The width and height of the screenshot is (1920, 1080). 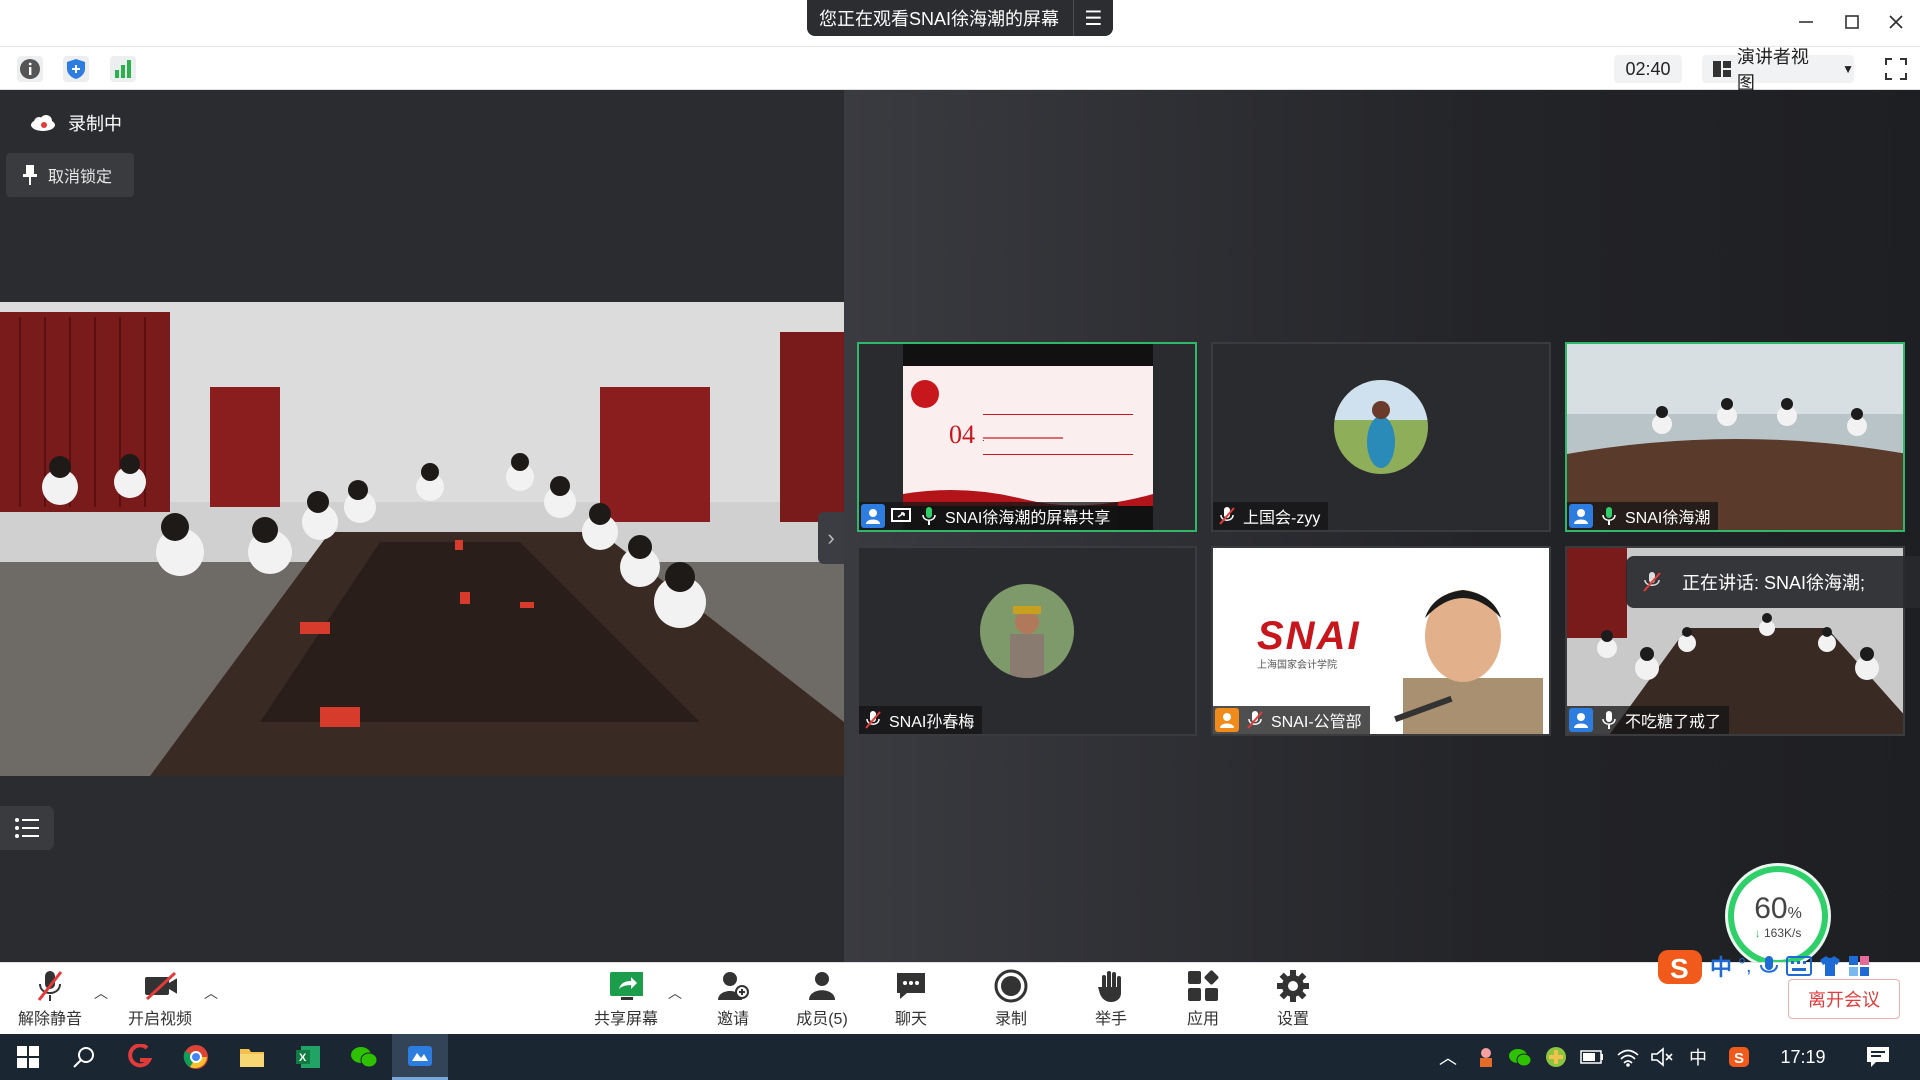 I want to click on input-language-indicator: 中, so click(x=1698, y=1057).